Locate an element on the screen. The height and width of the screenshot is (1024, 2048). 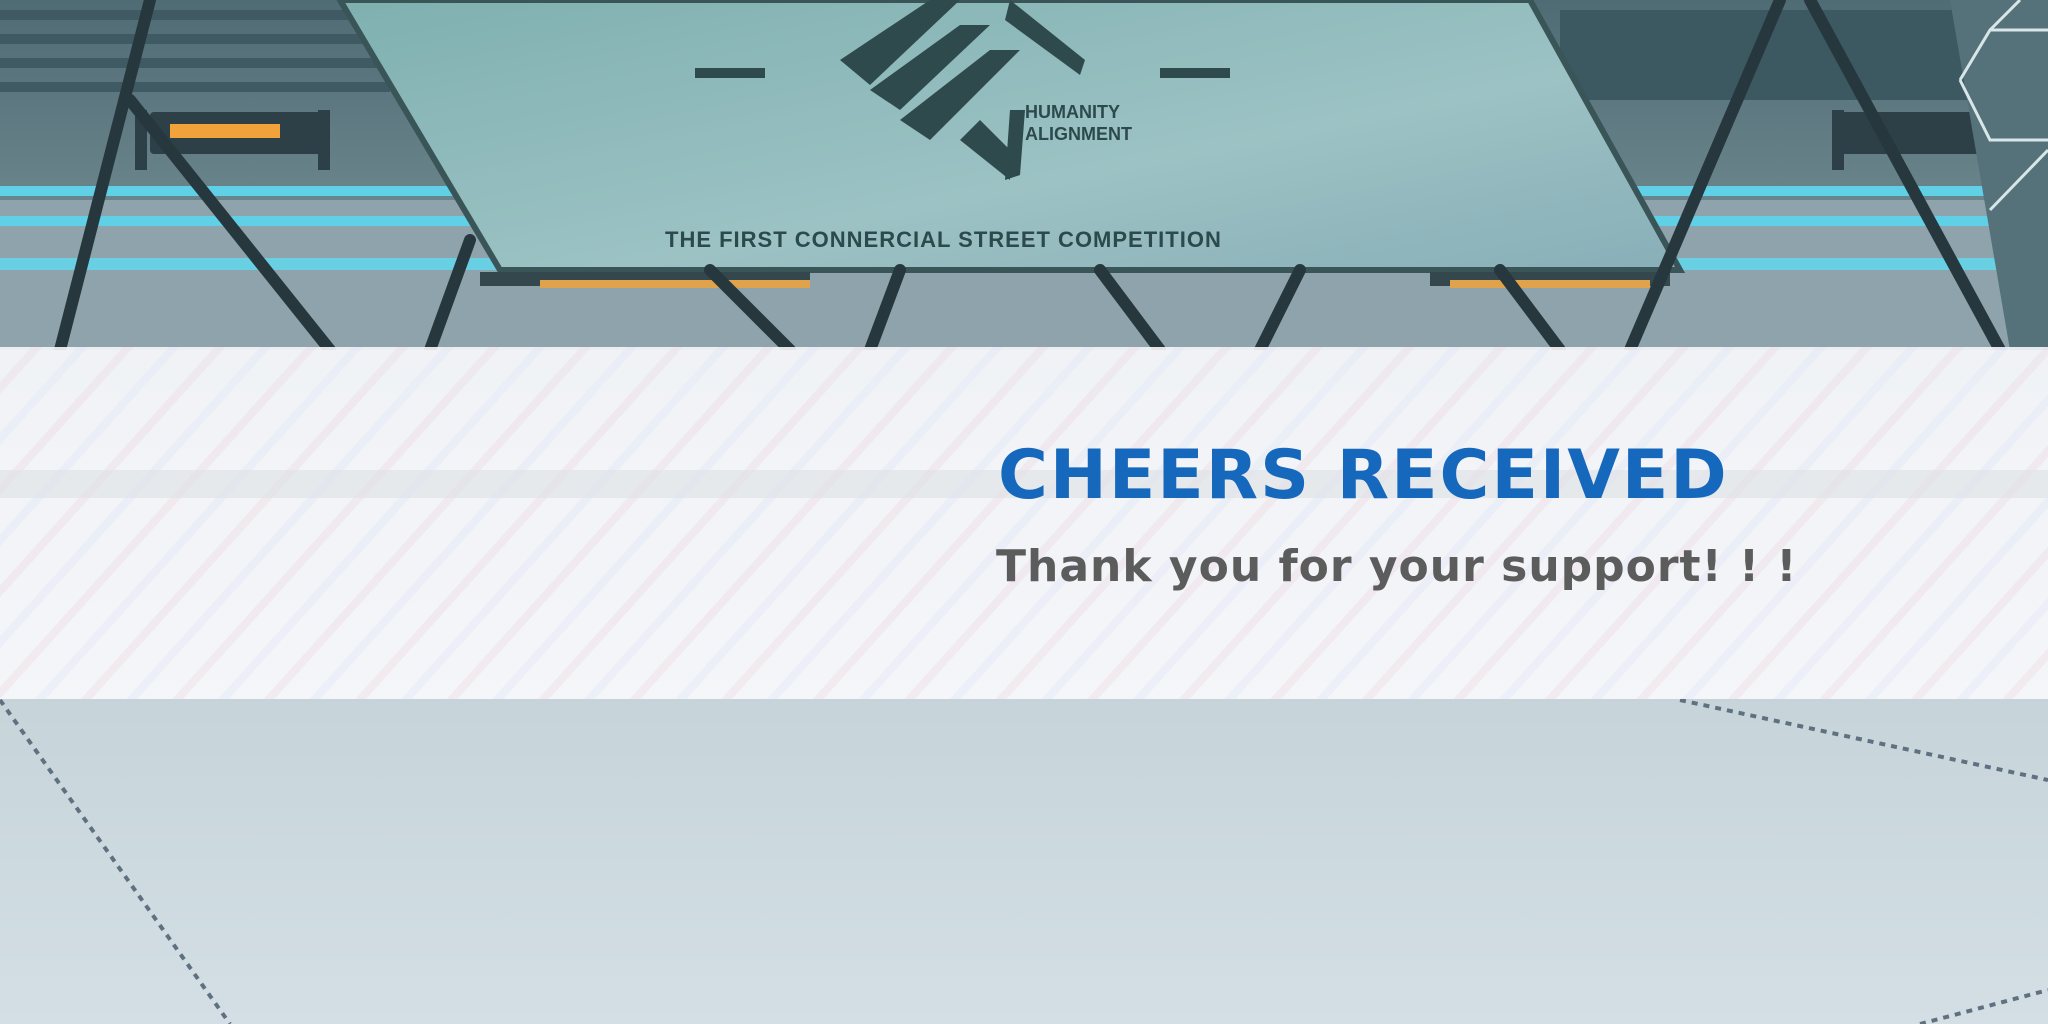
sign-brand-line2: ALIGNMENT is located at coordinates (1078, 134).